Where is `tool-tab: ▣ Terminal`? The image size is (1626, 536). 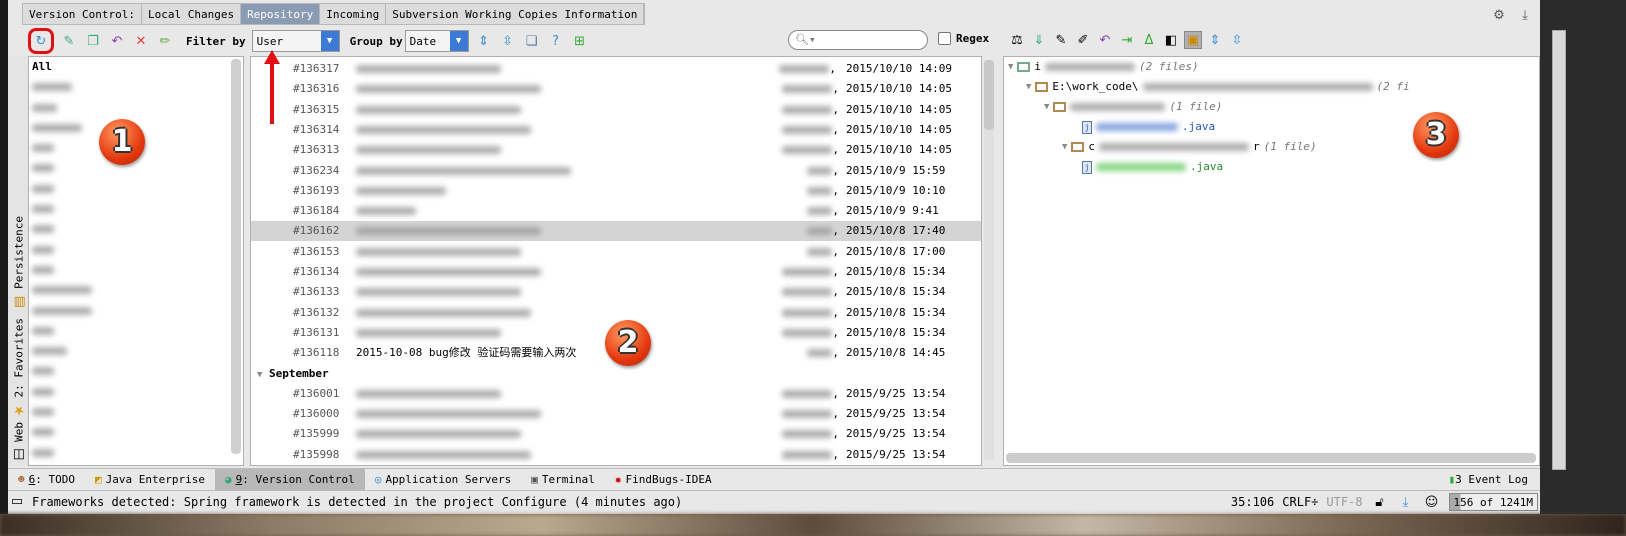 tool-tab: ▣ Terminal is located at coordinates (563, 480).